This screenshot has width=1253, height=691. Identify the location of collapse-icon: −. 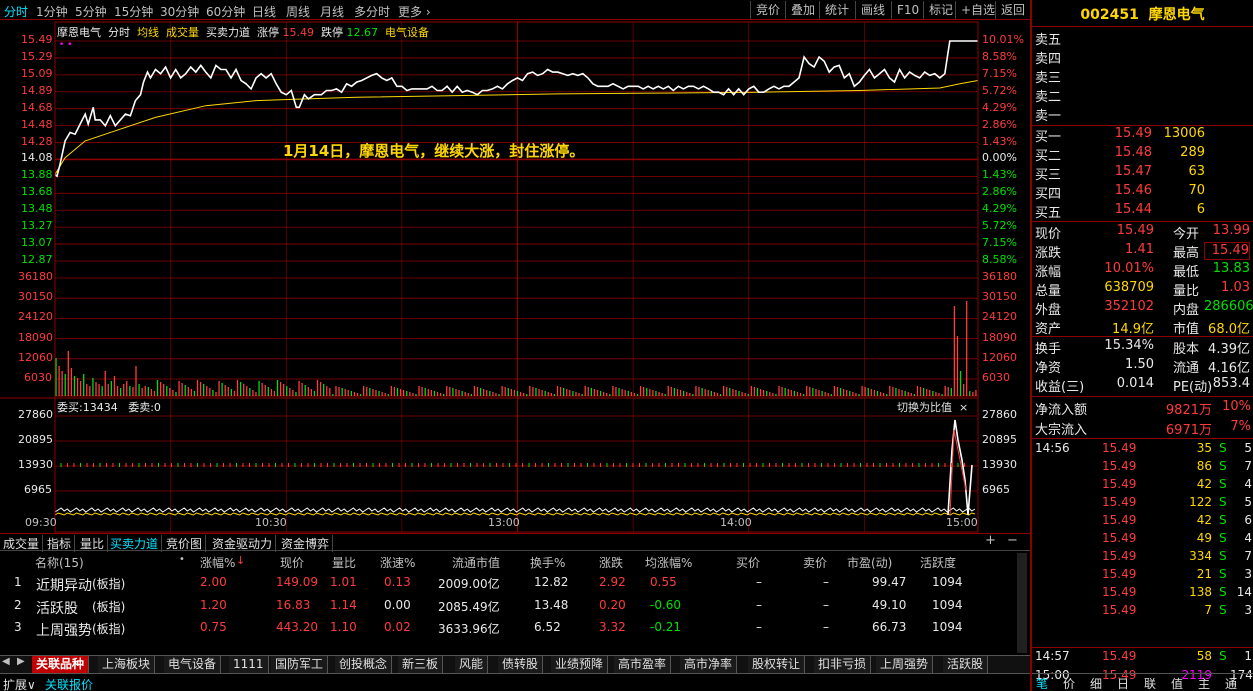
(1012, 540).